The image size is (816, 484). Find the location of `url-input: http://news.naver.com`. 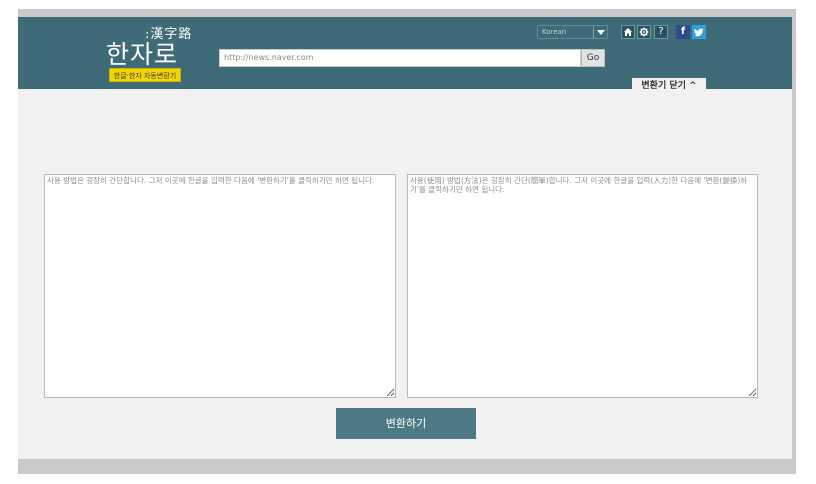

url-input: http://news.naver.com is located at coordinates (400, 58).